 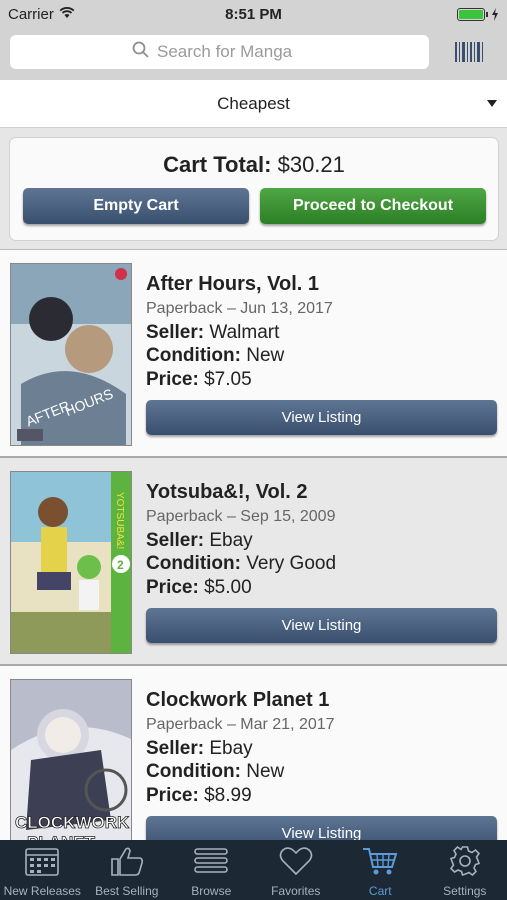 I want to click on cart-icon, so click(x=380, y=864).